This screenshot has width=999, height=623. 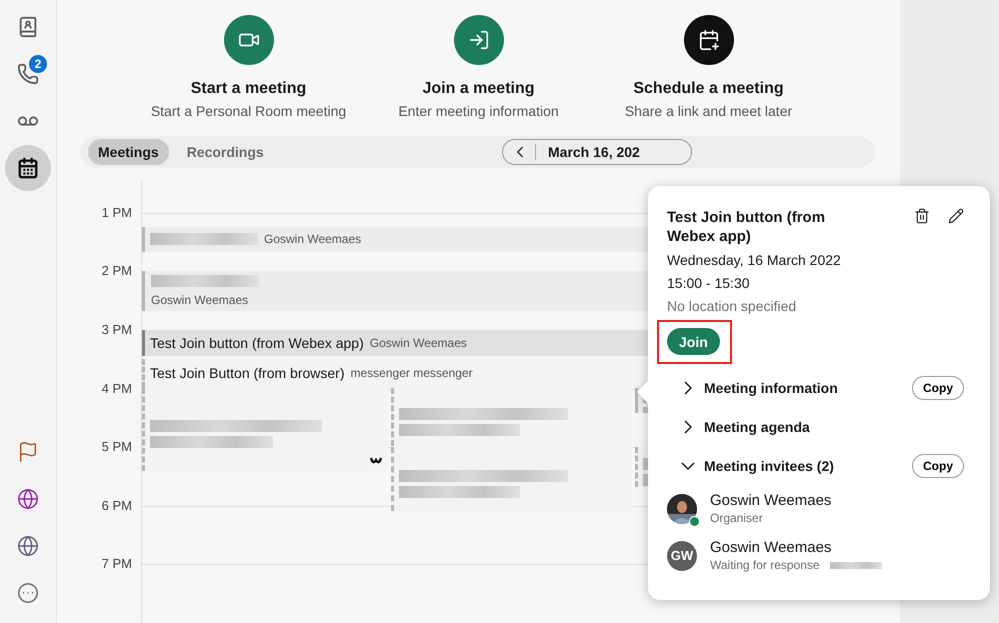 What do you see at coordinates (731, 306) in the screenshot?
I see `meeting-location: No location specified` at bounding box center [731, 306].